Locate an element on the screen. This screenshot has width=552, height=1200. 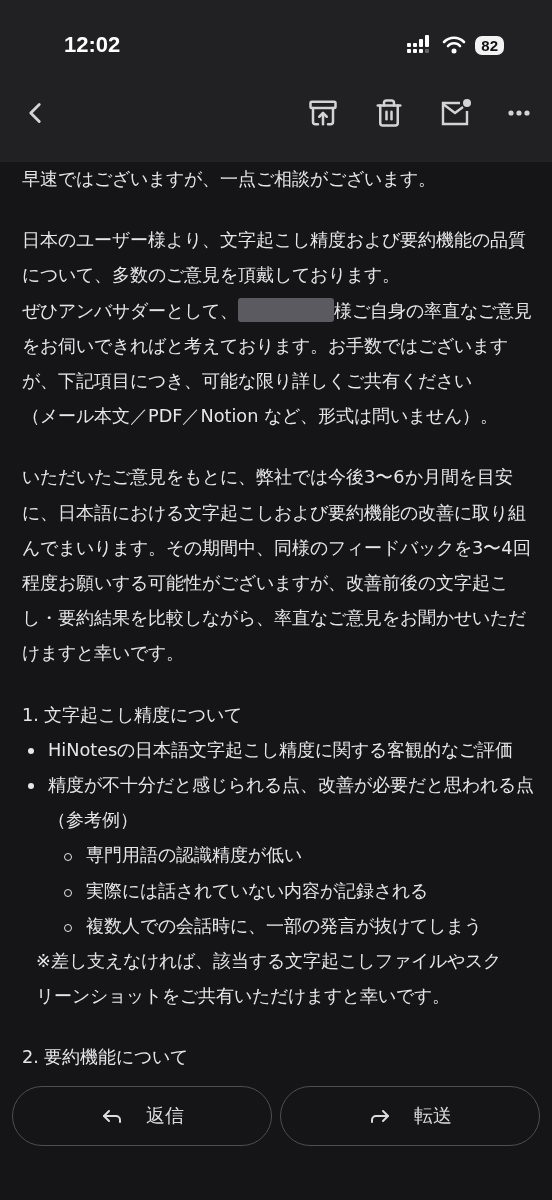
archive-button is located at coordinates (323, 113).